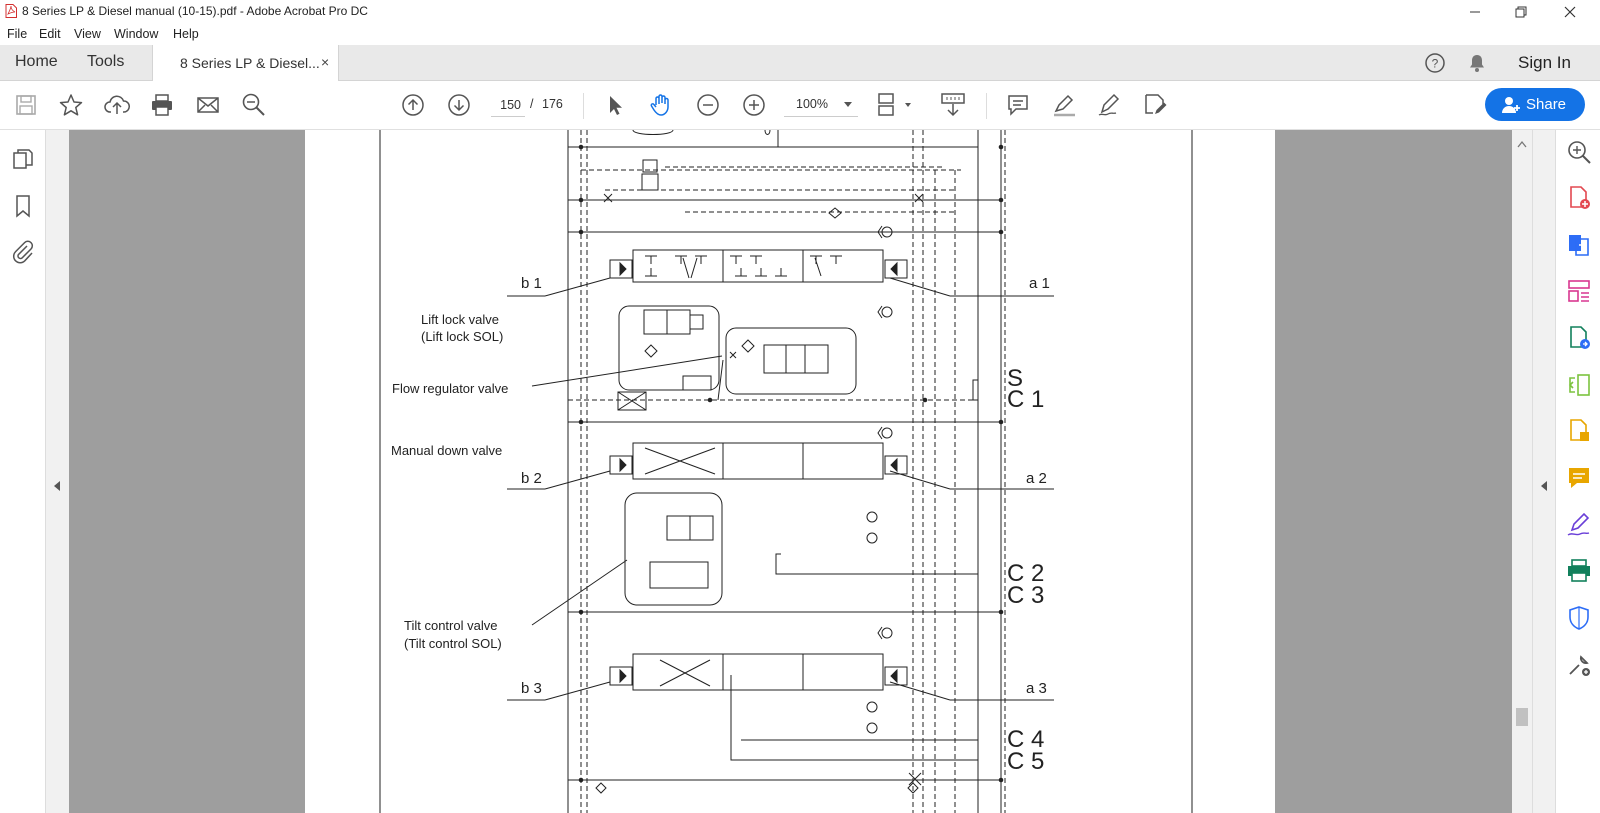 This screenshot has height=813, width=1600. I want to click on port-label-a1: a 1, so click(1039, 283).